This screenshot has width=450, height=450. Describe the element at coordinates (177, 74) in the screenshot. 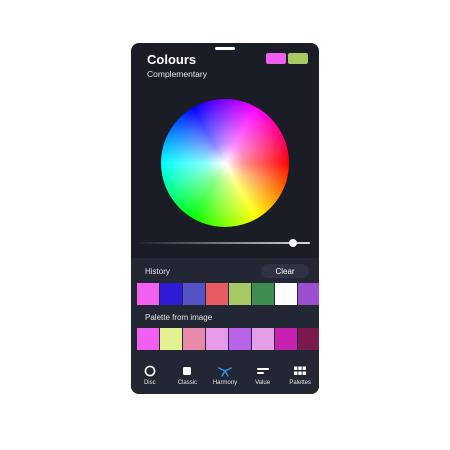

I see `harmony-mode-label: Complementary` at that location.